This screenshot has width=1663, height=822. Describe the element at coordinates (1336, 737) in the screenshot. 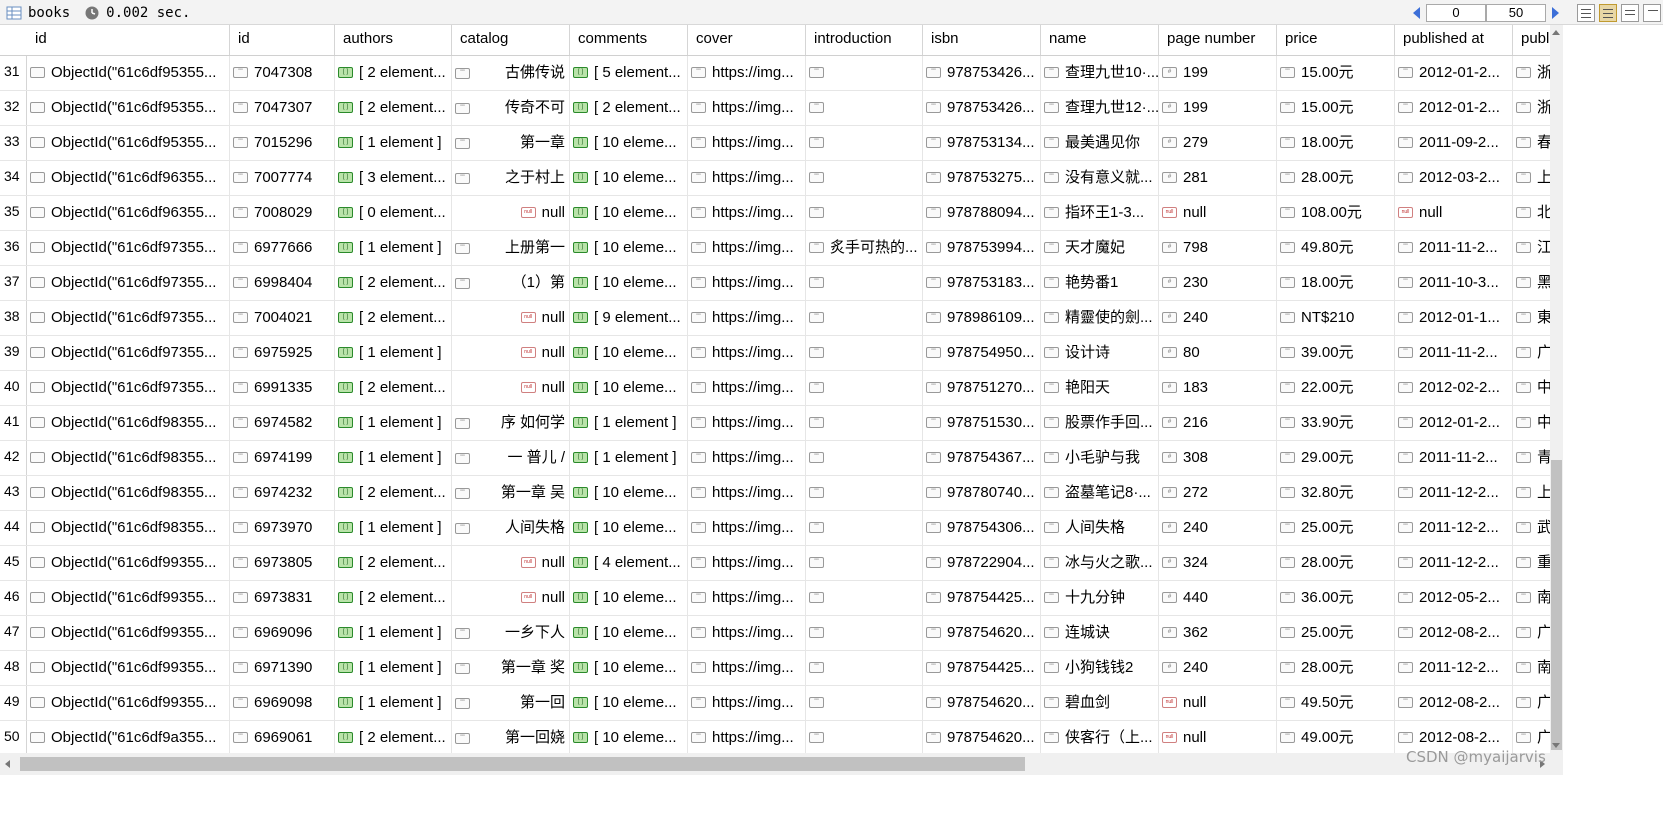

I see `cell-price: "" 49.00元` at that location.